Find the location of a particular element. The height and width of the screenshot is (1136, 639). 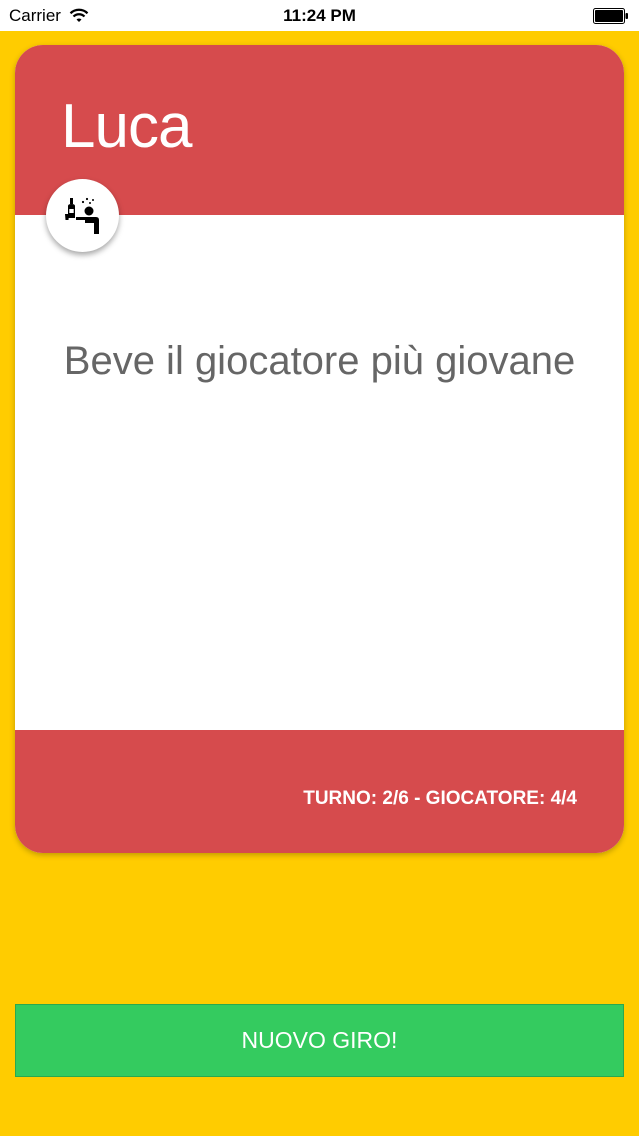

new-round-button: NUOVO GIRO! is located at coordinates (319, 1040).